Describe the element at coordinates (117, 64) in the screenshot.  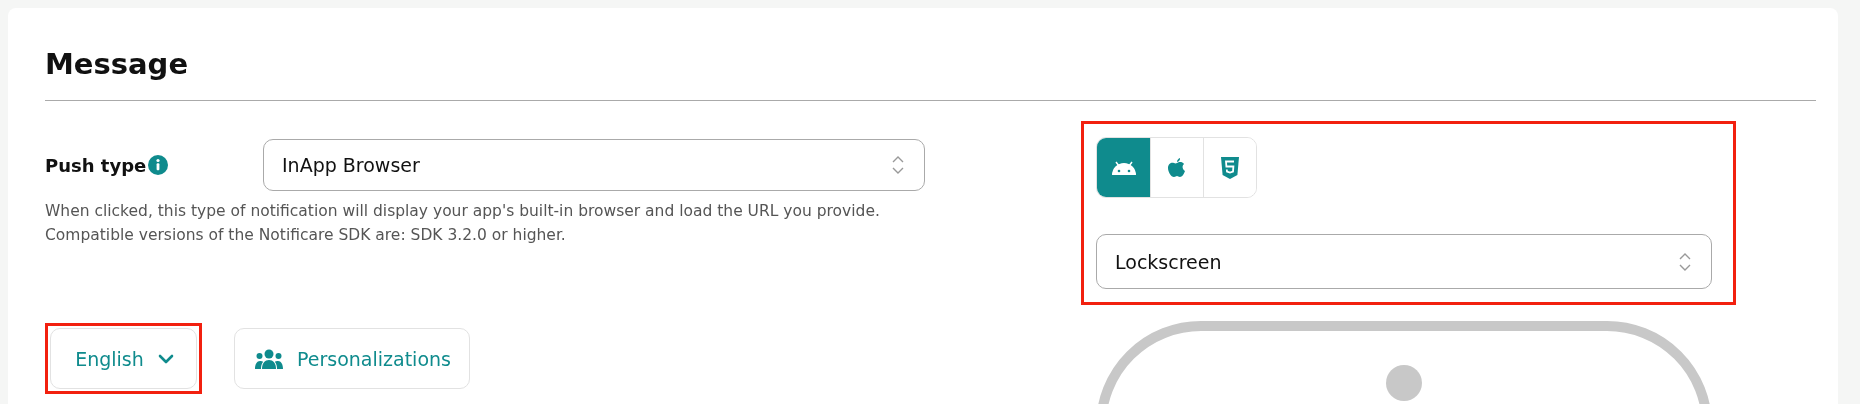
I see `section-title: Message` at that location.